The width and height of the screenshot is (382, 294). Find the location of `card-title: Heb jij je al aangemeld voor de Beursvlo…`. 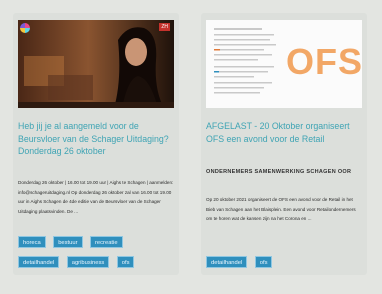

card-title: Heb jij je al aangemeld voor de Beursvlo… is located at coordinates (97, 139).